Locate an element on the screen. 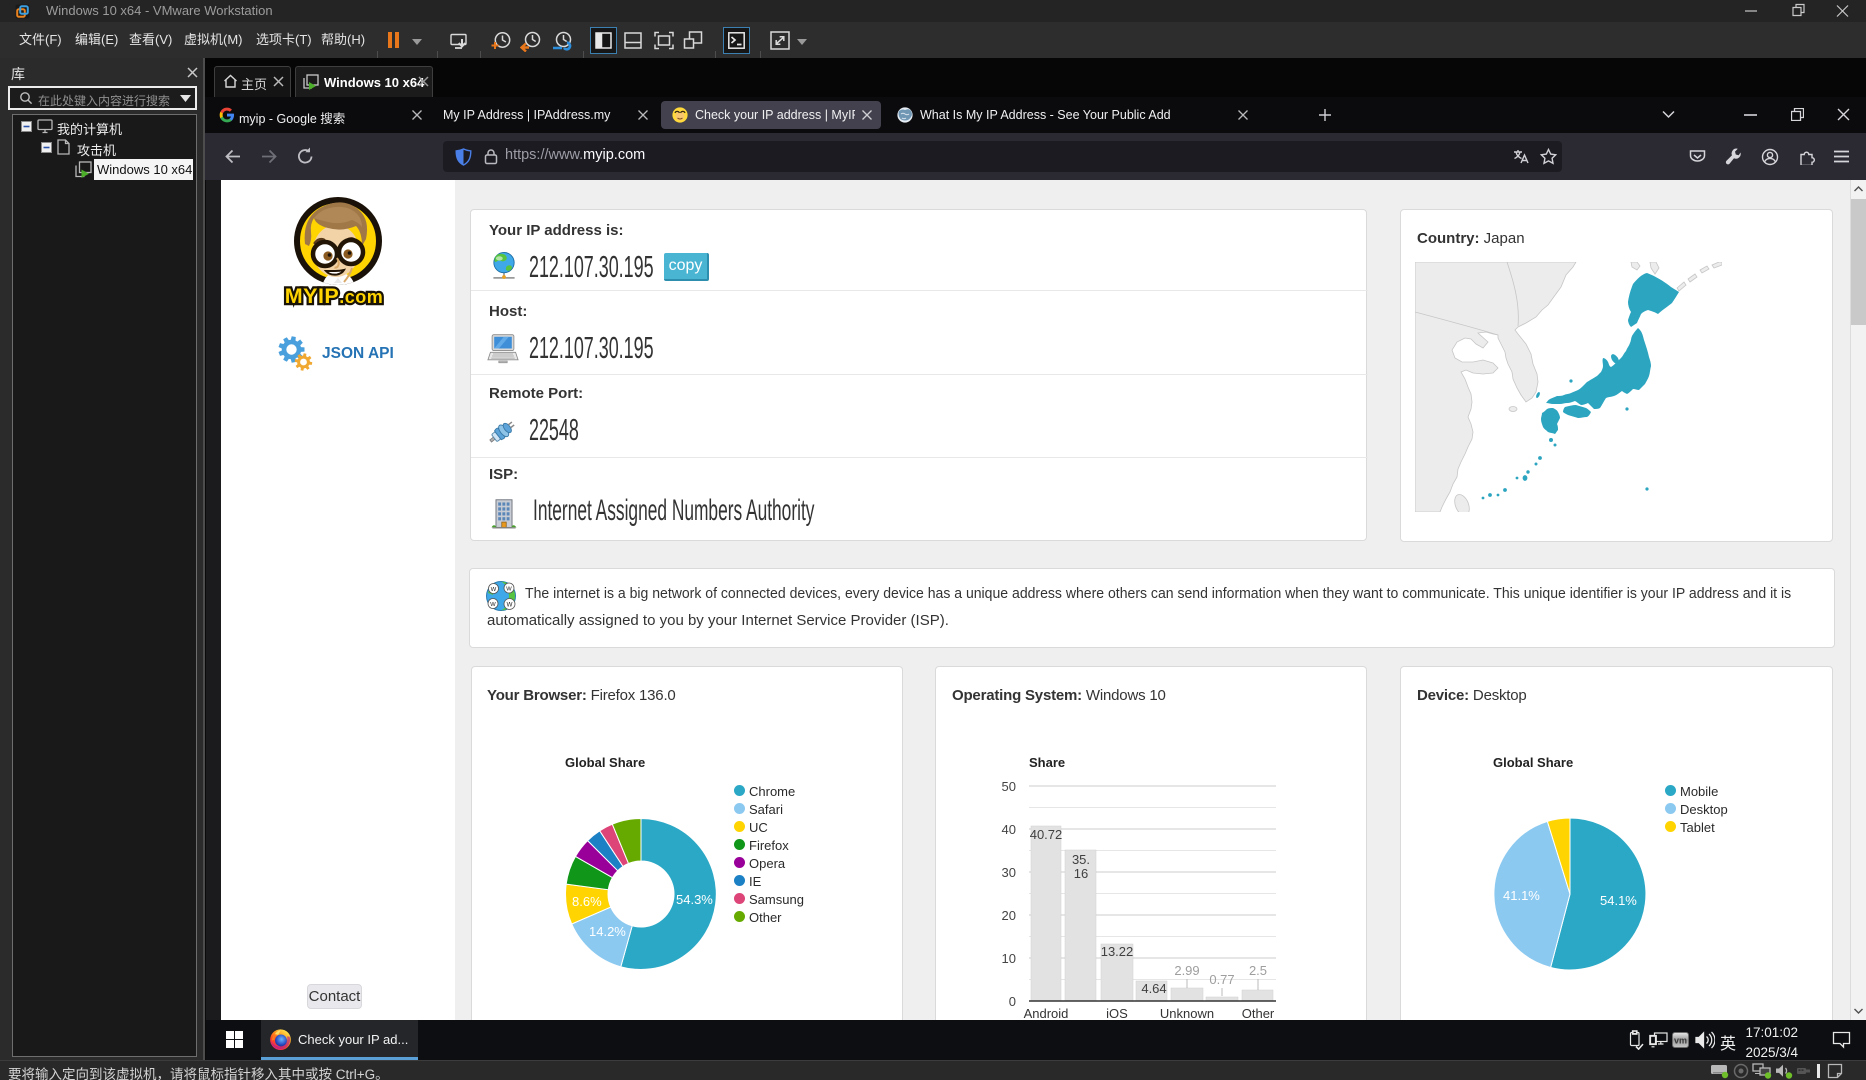  svg-text: 40 is located at coordinates (1009, 829).